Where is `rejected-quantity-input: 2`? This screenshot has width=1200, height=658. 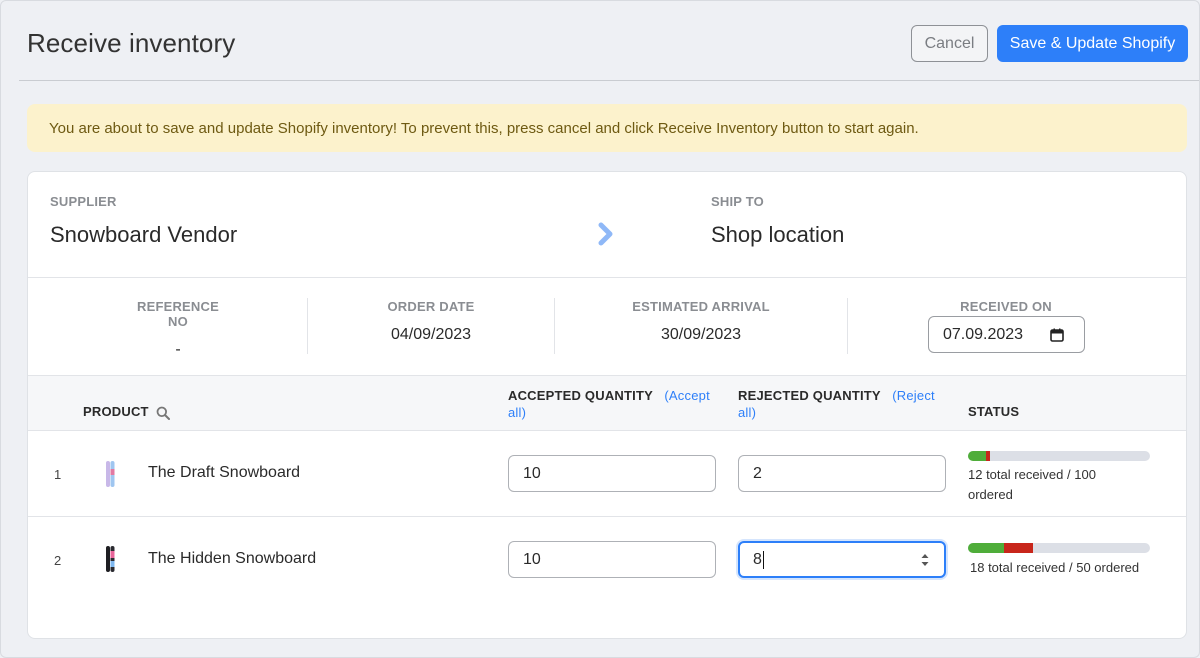 rejected-quantity-input: 2 is located at coordinates (842, 473).